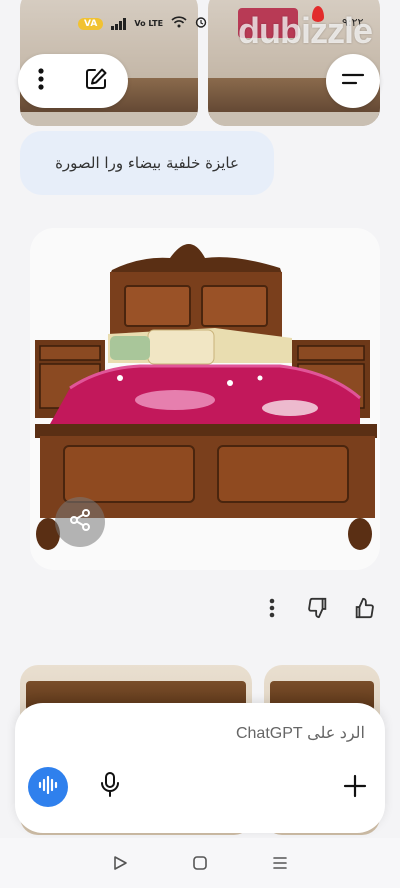  What do you see at coordinates (280, 863) in the screenshot?
I see `lines-icon` at bounding box center [280, 863].